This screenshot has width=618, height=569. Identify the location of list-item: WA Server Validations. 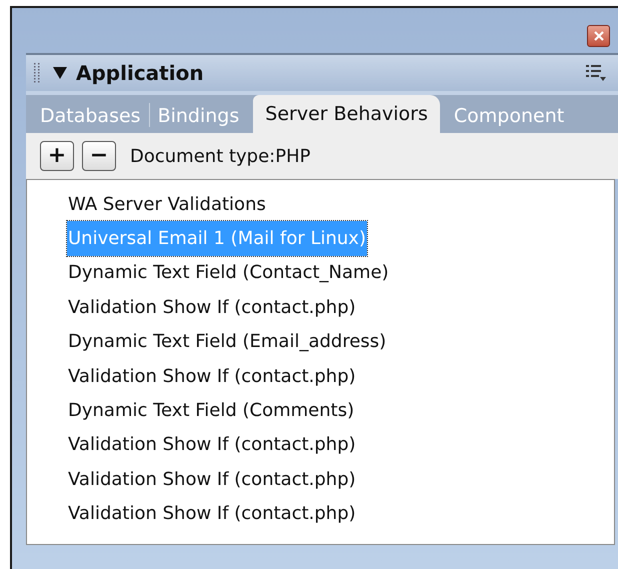
(167, 204).